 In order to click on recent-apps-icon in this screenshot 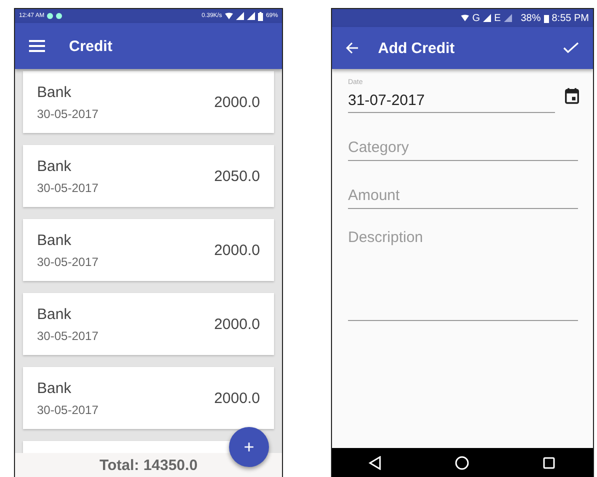, I will do `click(549, 463)`.